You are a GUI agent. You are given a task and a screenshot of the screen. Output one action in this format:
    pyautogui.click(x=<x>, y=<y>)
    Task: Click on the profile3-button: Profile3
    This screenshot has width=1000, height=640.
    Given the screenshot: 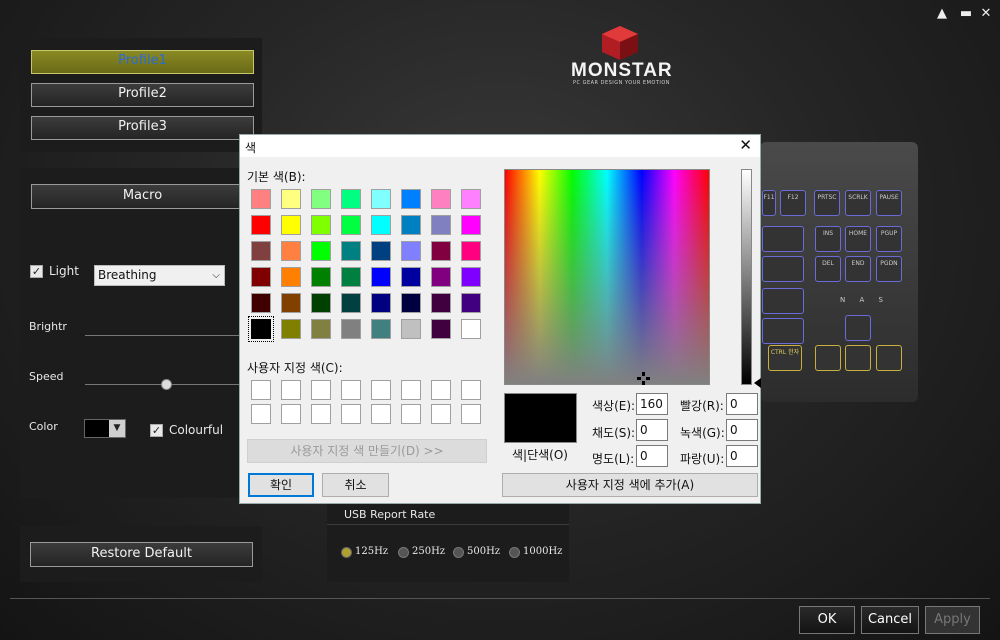 What is the action you would take?
    pyautogui.click(x=142, y=128)
    